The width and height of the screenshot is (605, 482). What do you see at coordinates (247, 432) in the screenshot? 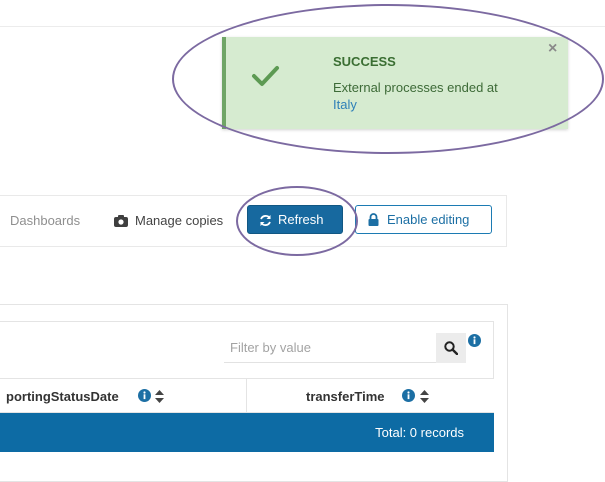
I see `table-total-row: Total: 0 records` at bounding box center [247, 432].